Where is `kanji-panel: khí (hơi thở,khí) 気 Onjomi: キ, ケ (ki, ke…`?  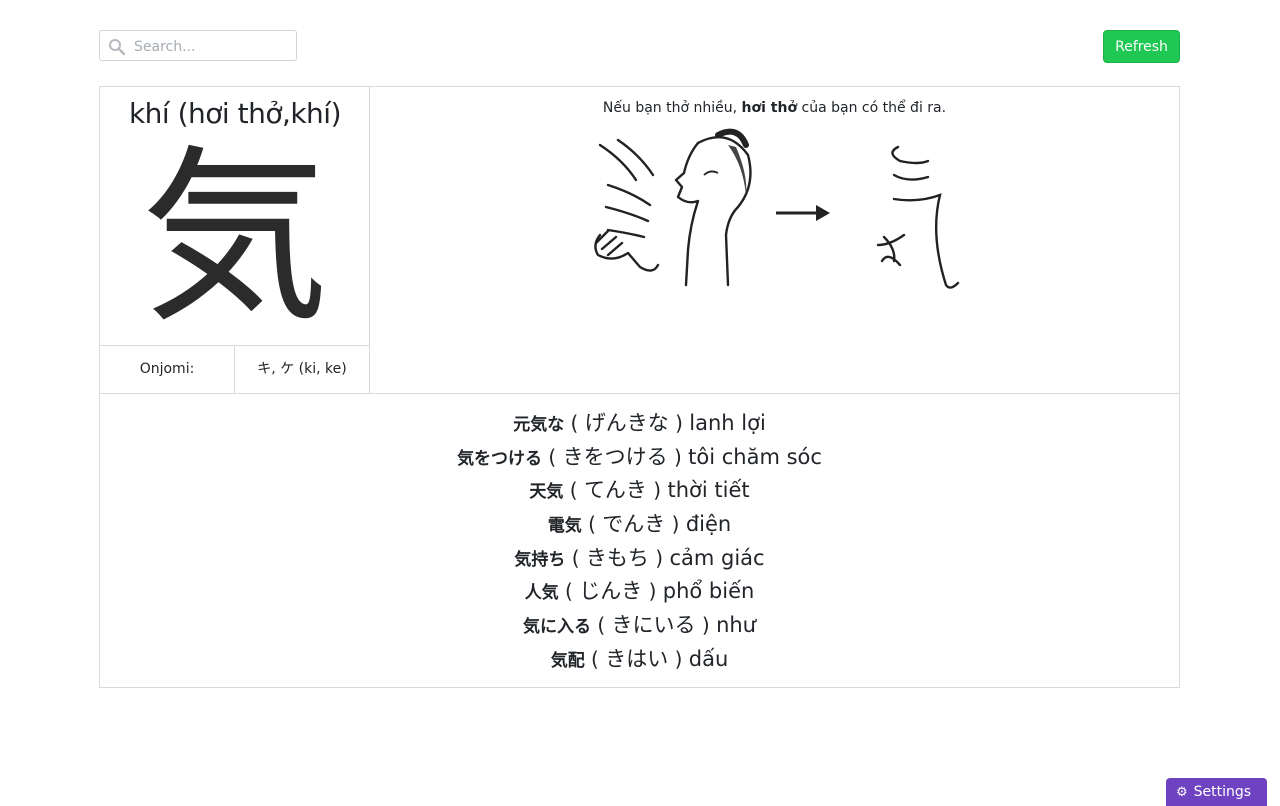
kanji-panel: khí (hơi thở,khí) 気 Onjomi: キ, ケ (ki, ke… is located at coordinates (235, 240).